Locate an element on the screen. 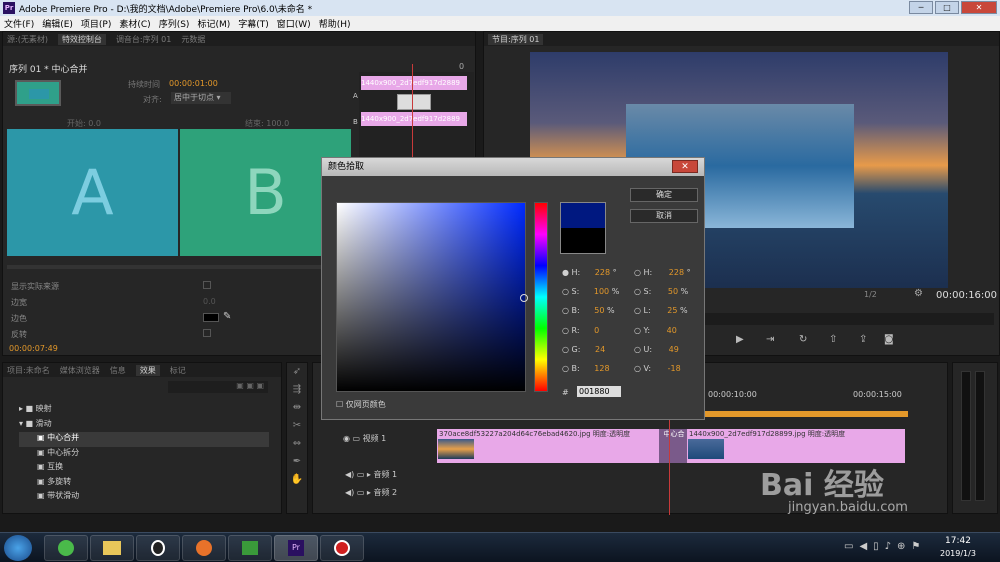 Image resolution: width=1000 pixels, height=562 pixels. camera-icon: ◙ is located at coordinates (889, 339).